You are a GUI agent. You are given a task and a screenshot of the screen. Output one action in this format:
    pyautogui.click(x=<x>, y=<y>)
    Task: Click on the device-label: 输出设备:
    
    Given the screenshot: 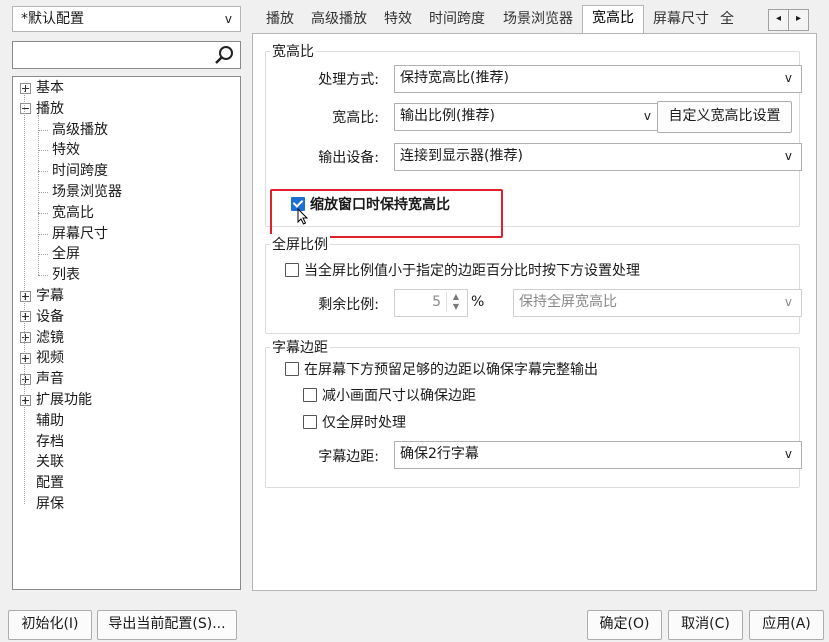 What is the action you would take?
    pyautogui.click(x=348, y=158)
    